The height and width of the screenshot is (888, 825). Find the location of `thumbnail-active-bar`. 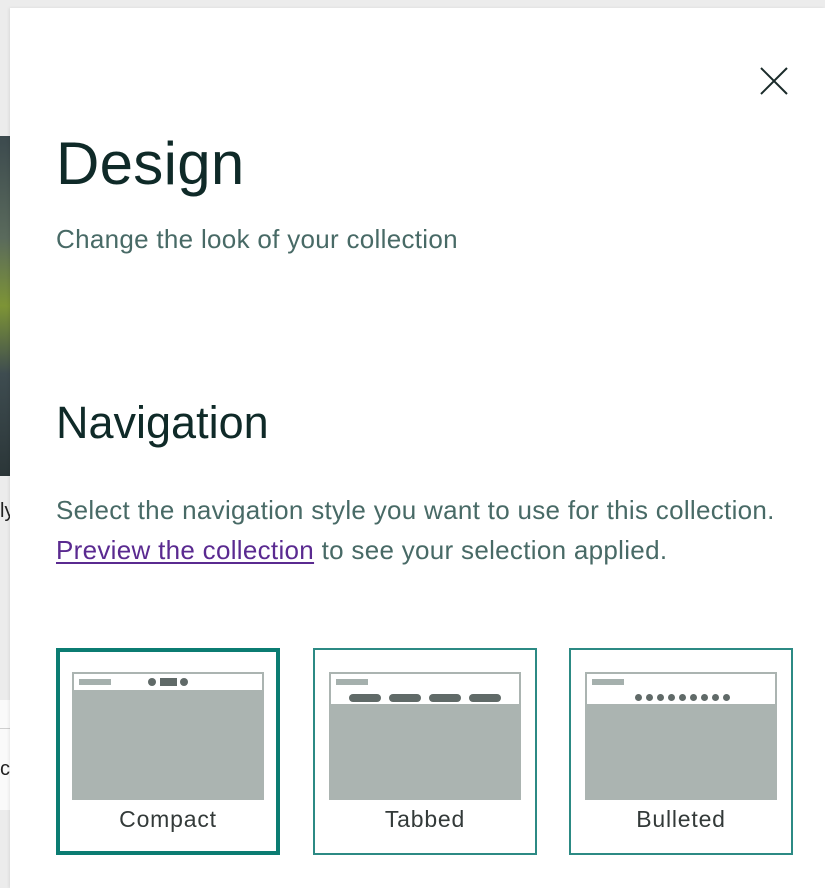

thumbnail-active-bar is located at coordinates (168, 682).